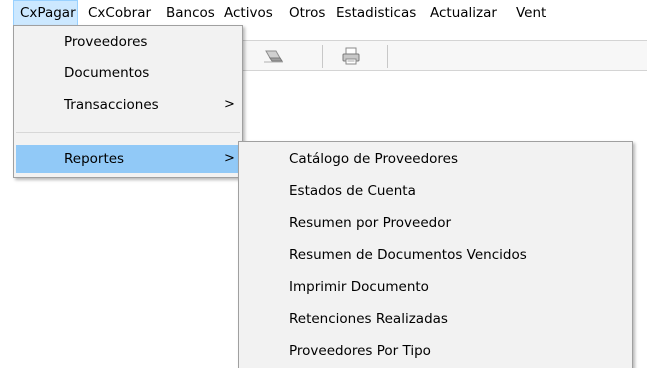 This screenshot has height=368, width=647. I want to click on menu-item-proveedores: Proveedores, so click(128, 42).